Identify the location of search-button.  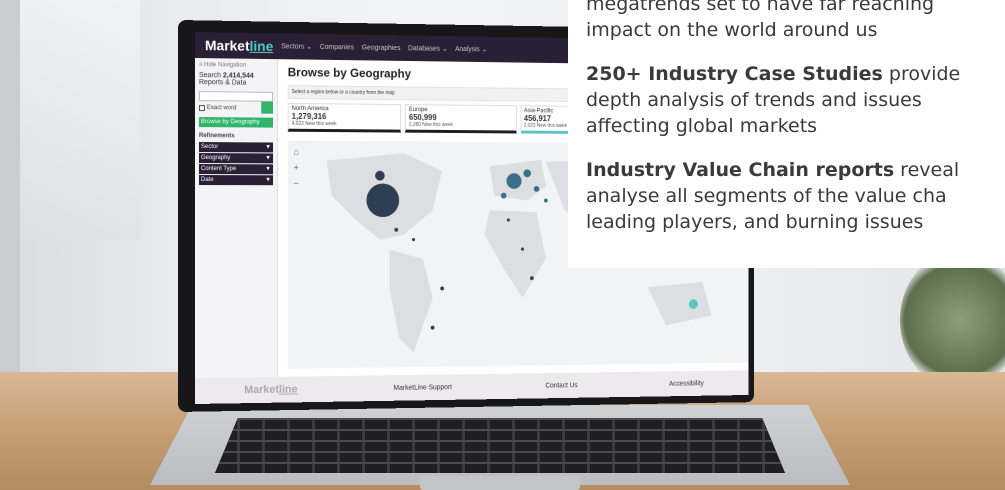
(267, 108).